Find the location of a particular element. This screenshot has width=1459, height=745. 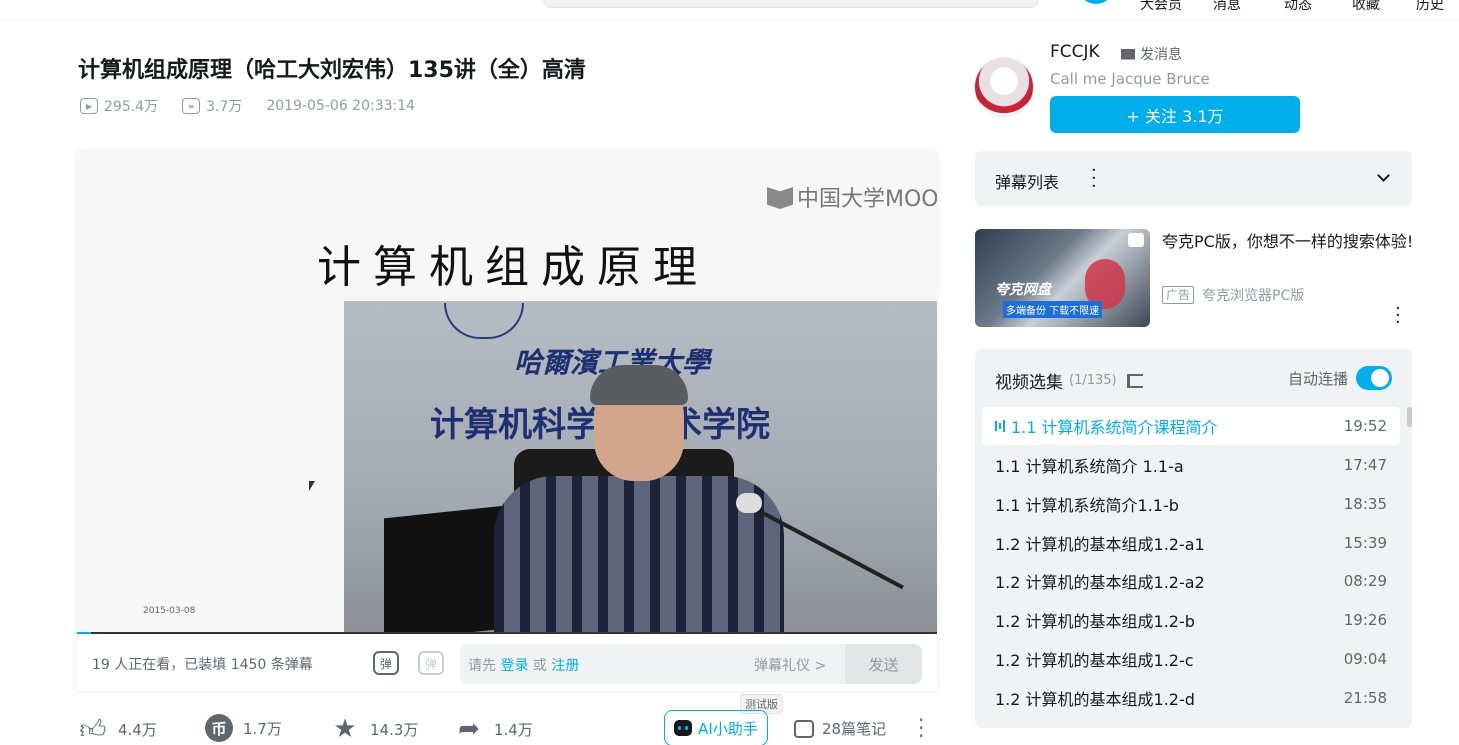

episode-item: 1.2 计算机的基本组成1.2-d 21:58 is located at coordinates (1191, 698).